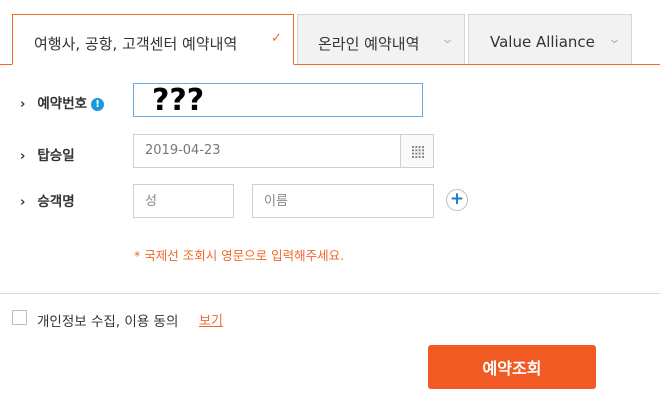 This screenshot has width=660, height=416. I want to click on reservation-number-label: 예약번호, so click(62, 104).